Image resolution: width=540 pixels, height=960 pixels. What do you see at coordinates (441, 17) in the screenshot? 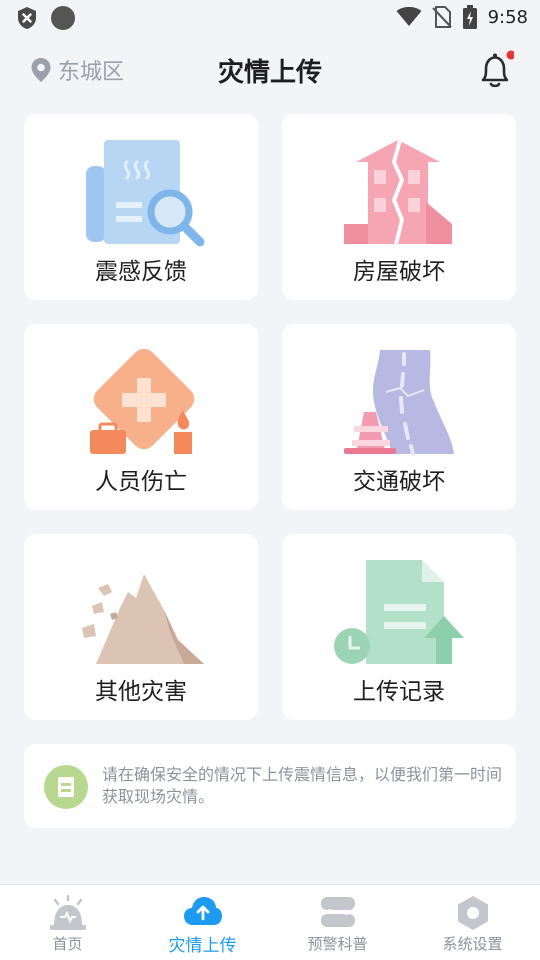
I see `no-sim-icon` at bounding box center [441, 17].